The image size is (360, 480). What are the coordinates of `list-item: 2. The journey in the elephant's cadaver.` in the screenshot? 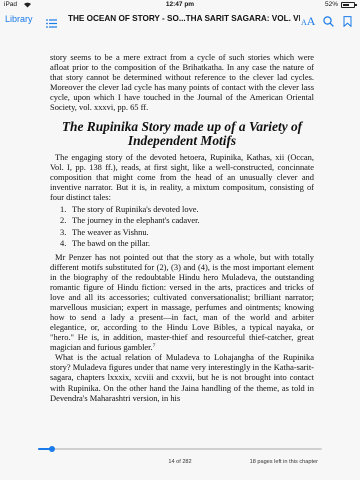 It's located at (182, 221).